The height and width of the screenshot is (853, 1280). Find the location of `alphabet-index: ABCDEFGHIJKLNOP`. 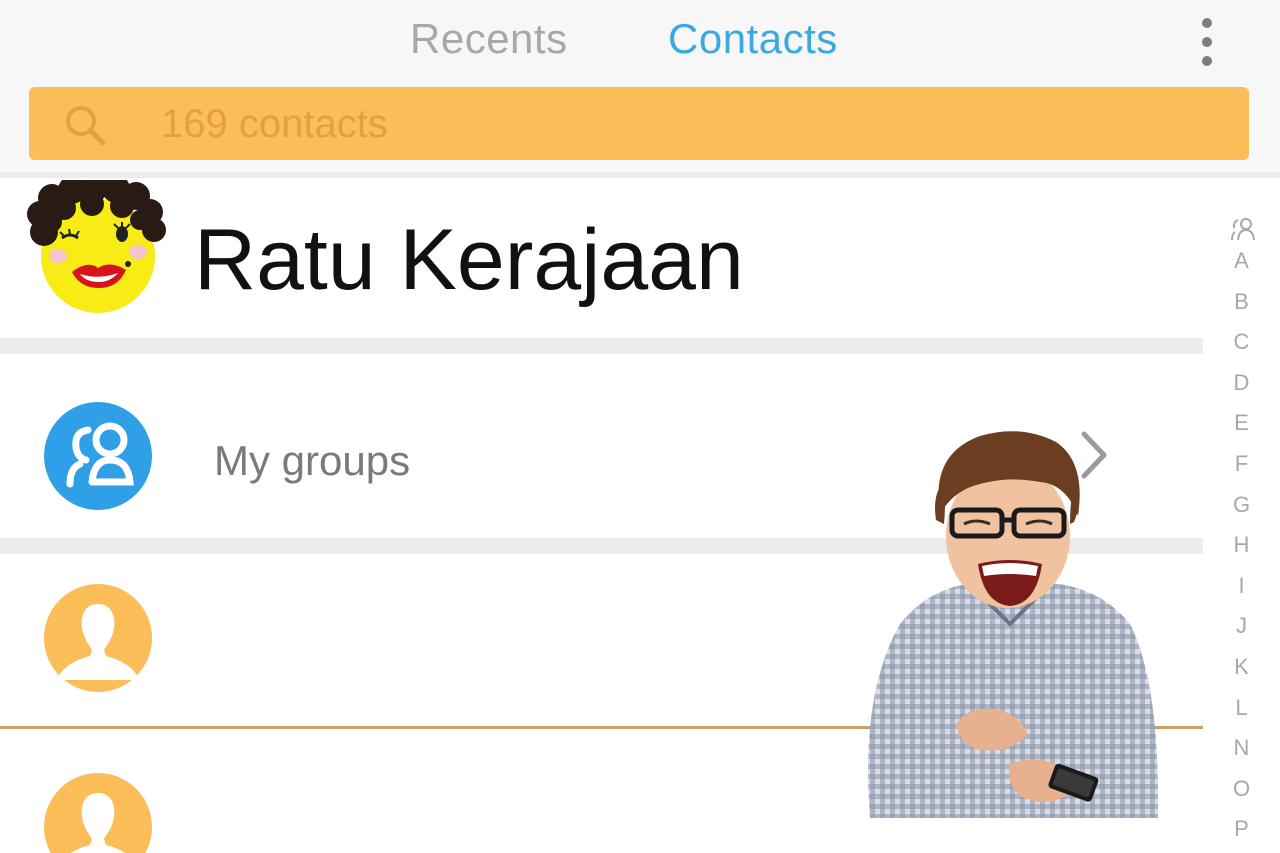

alphabet-index: ABCDEFGHIJKLNOP is located at coordinates (1241, 515).